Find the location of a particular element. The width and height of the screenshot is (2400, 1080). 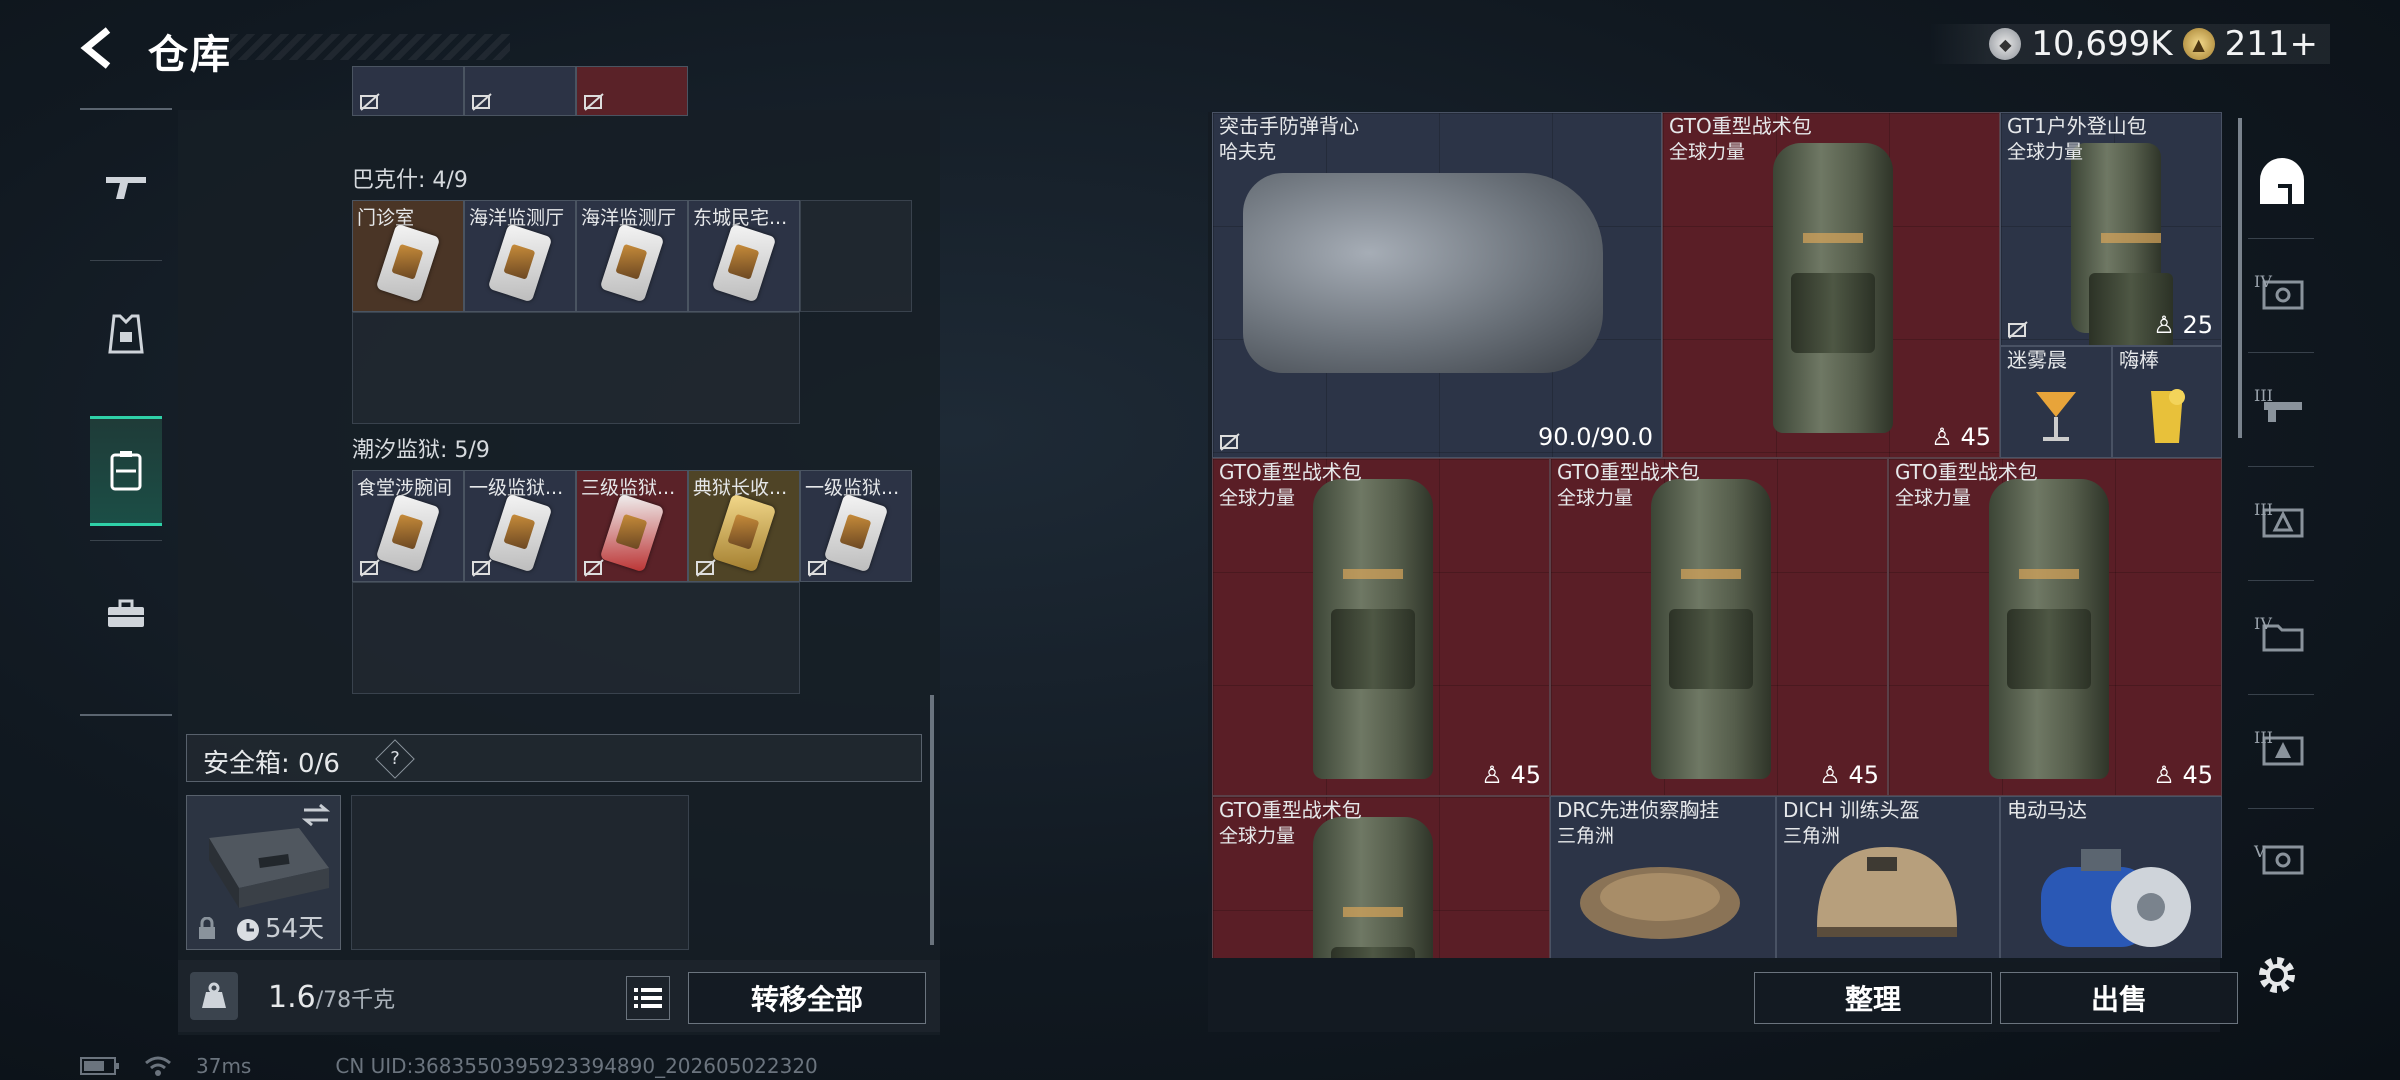

stash-item-helmet: DICH 训练头盔 三角洲 is located at coordinates (1888, 877).